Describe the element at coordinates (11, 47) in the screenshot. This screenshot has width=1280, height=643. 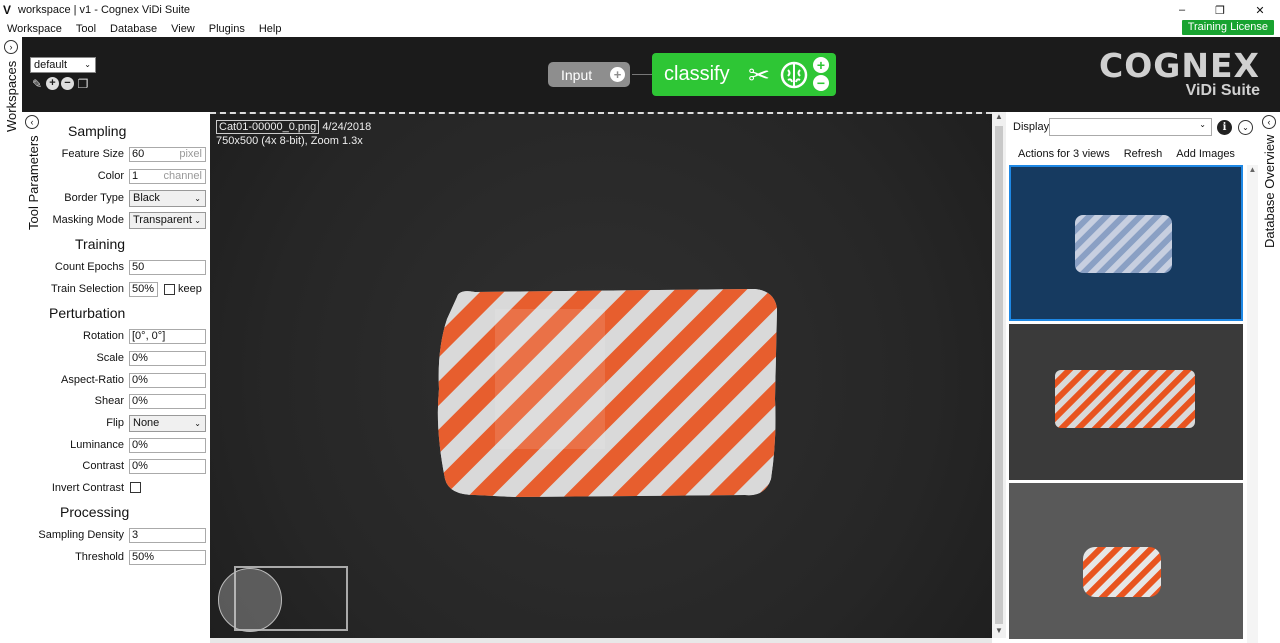
I see `expand-workspaces-icon: ›` at that location.